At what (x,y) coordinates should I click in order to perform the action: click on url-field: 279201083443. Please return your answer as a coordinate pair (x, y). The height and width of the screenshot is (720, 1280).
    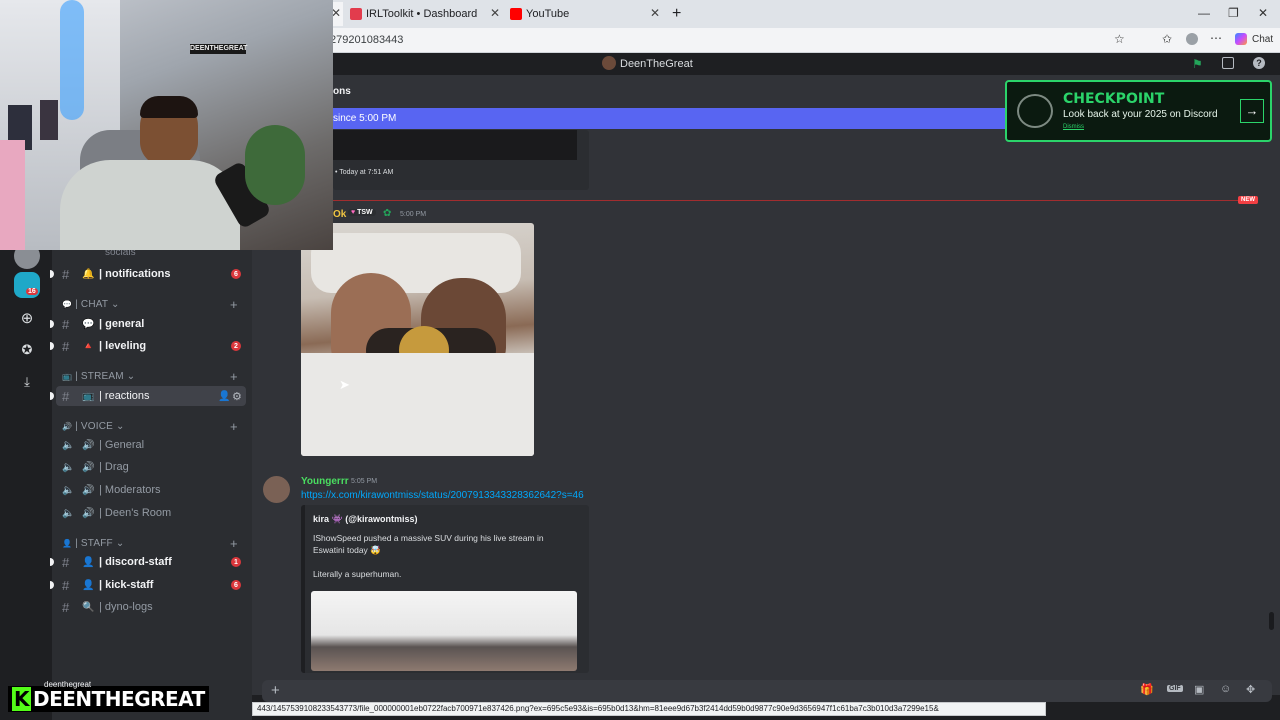
    Looking at the image, I should click on (366, 40).